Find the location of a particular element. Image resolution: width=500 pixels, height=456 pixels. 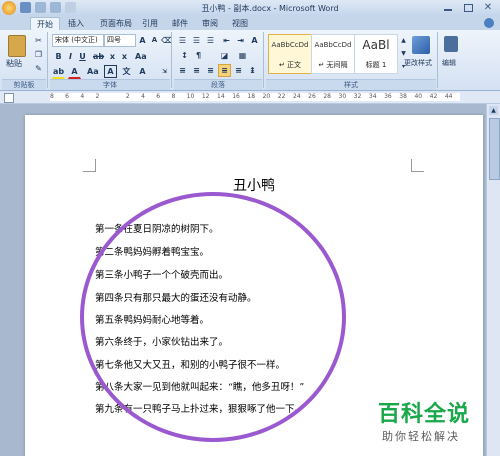

undo-icon is located at coordinates (40, 7).